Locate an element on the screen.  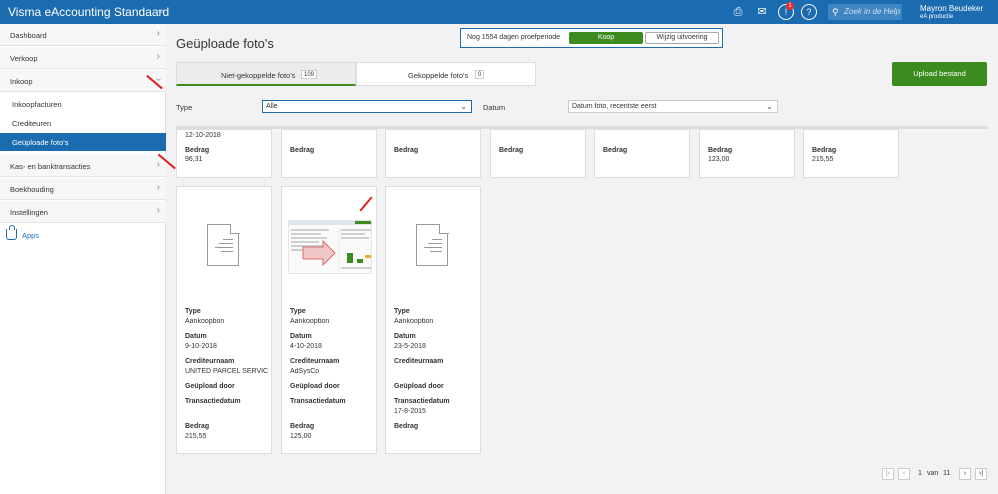
app-title: Visma eAccounting Standaard is located at coordinates (88, 12).